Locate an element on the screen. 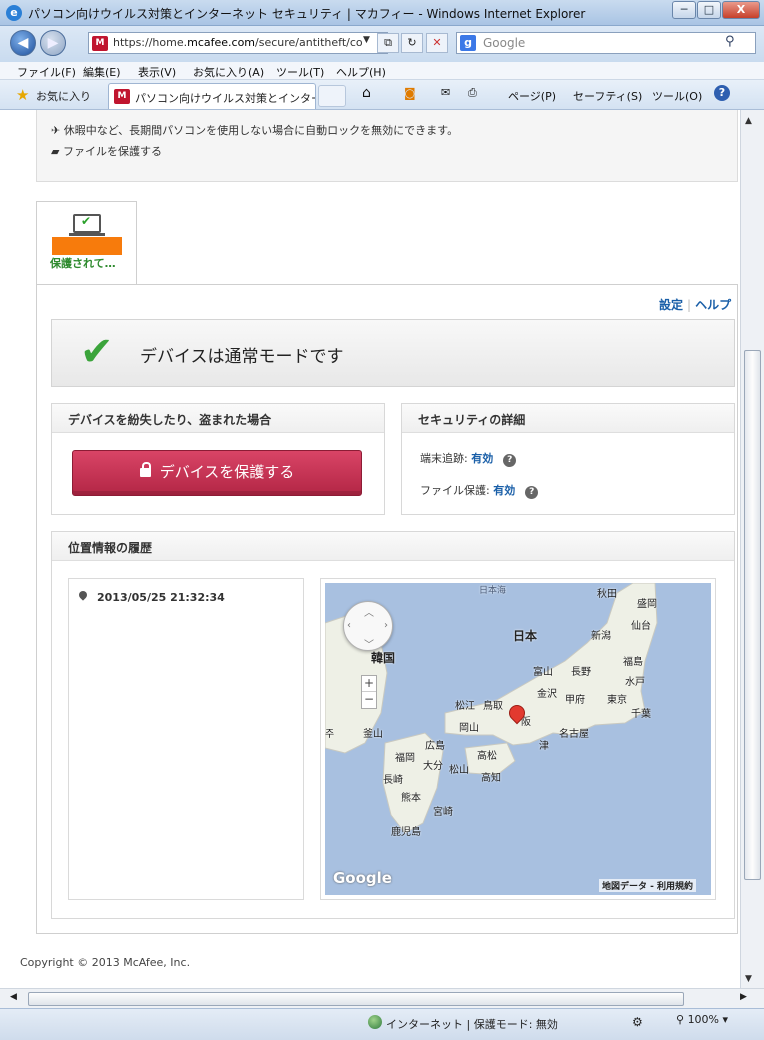 The image size is (764, 1040). google-icon: g is located at coordinates (468, 43).